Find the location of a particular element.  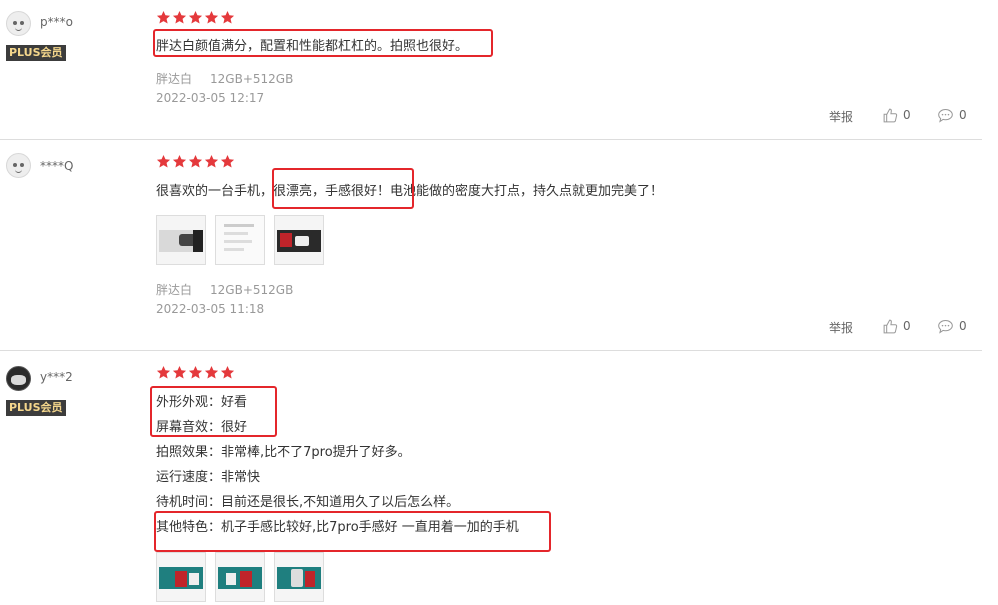

review-date: 2022-03-05 12:17 is located at coordinates (210, 98).